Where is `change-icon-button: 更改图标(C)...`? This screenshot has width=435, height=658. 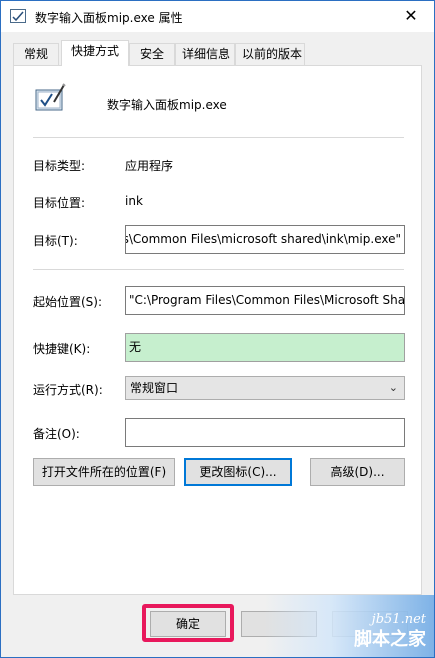
change-icon-button: 更改图标(C)... is located at coordinates (238, 472).